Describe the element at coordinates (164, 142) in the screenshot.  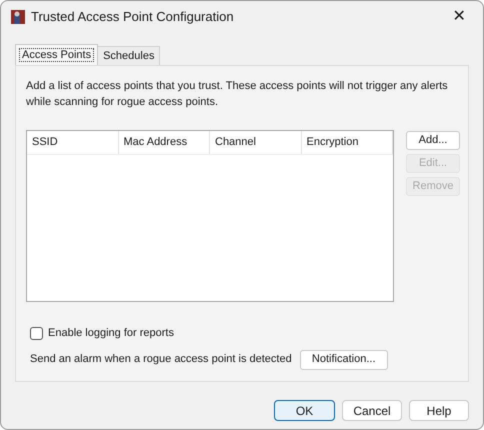
I see `column-header: Mac Address` at that location.